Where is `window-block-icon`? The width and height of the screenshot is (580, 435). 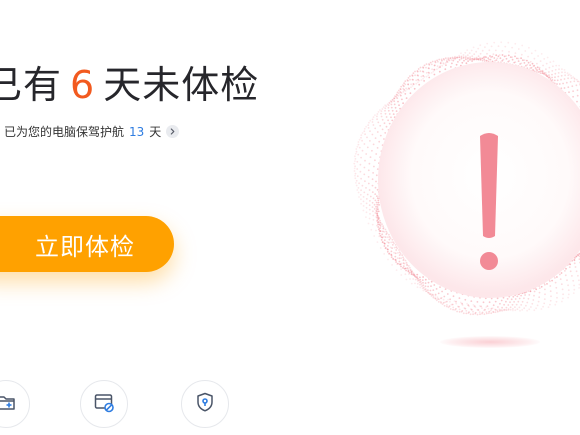
window-block-icon is located at coordinates (104, 404).